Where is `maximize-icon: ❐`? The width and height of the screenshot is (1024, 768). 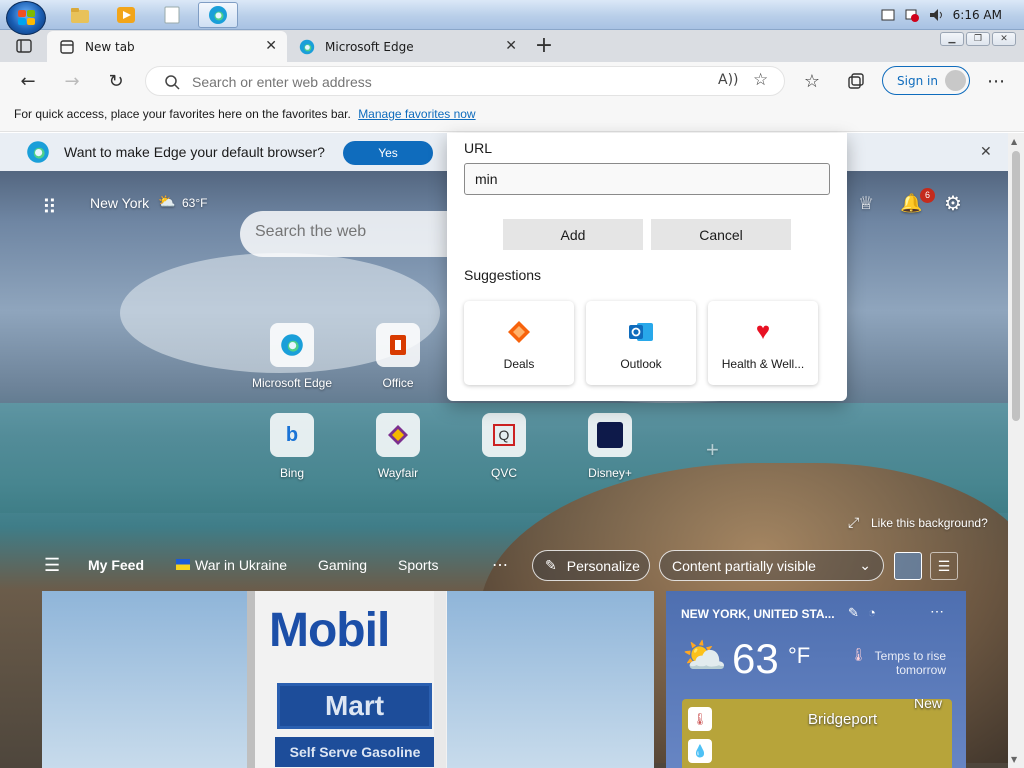
maximize-icon: ❐ is located at coordinates (978, 39).